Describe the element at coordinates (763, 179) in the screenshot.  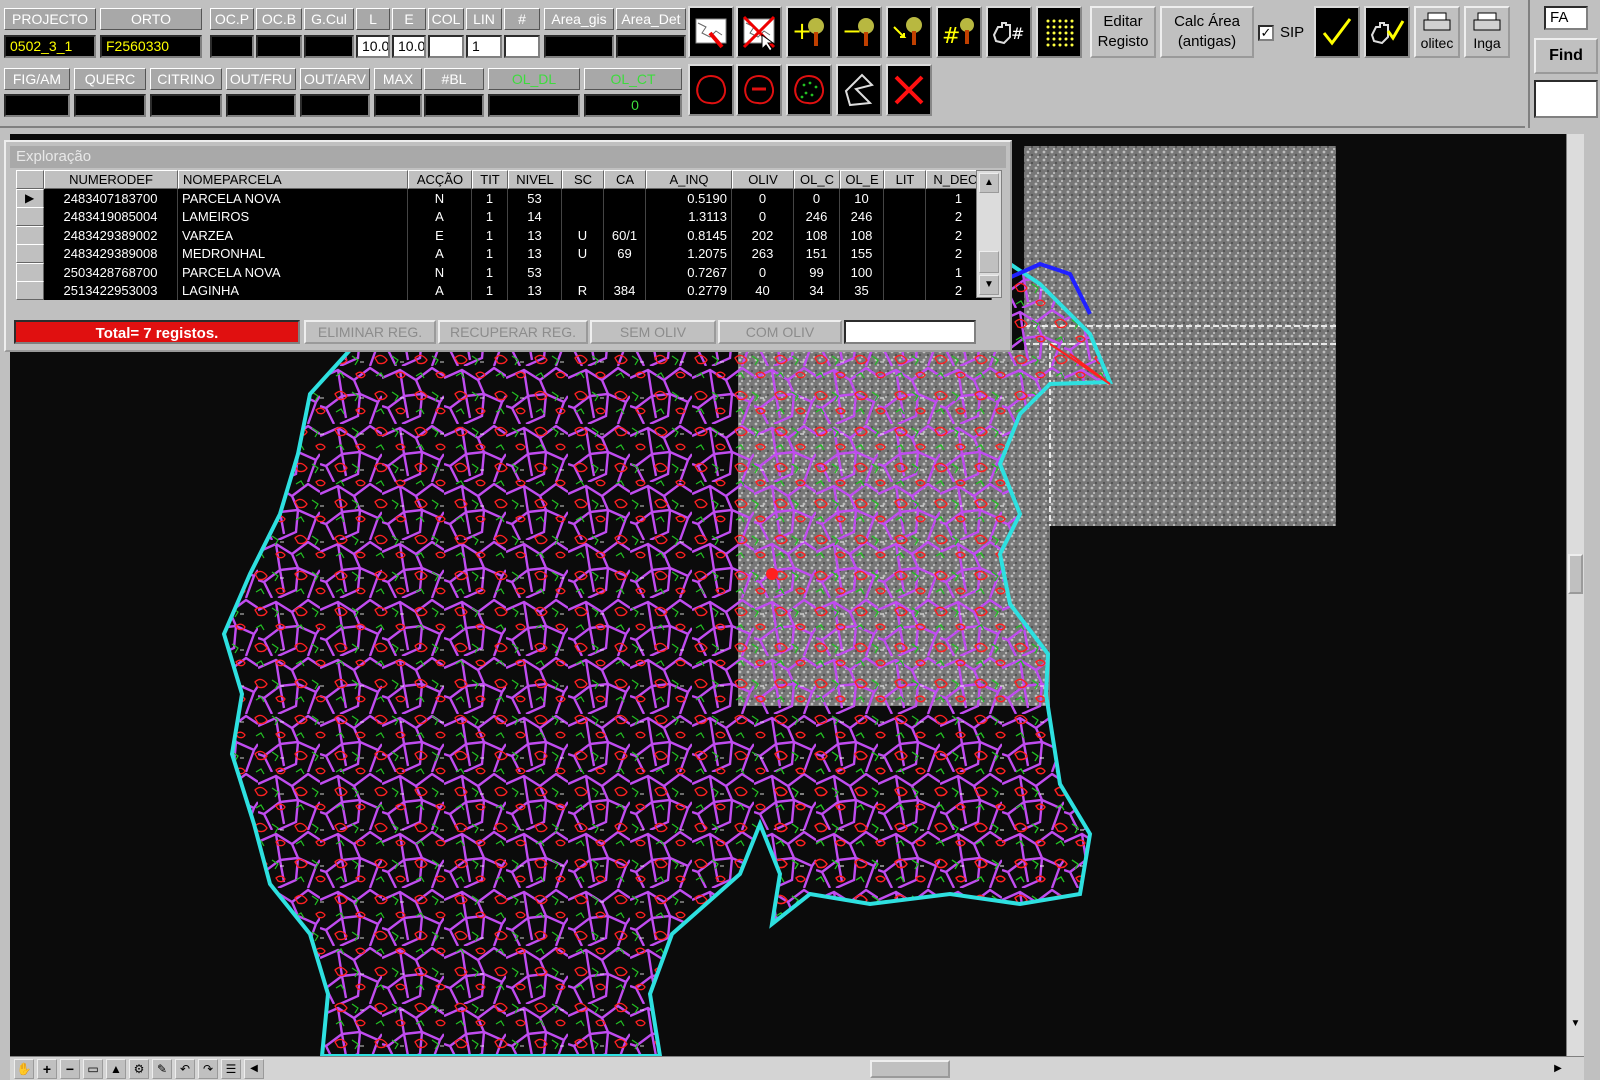
I see `column-header: OLIV` at that location.